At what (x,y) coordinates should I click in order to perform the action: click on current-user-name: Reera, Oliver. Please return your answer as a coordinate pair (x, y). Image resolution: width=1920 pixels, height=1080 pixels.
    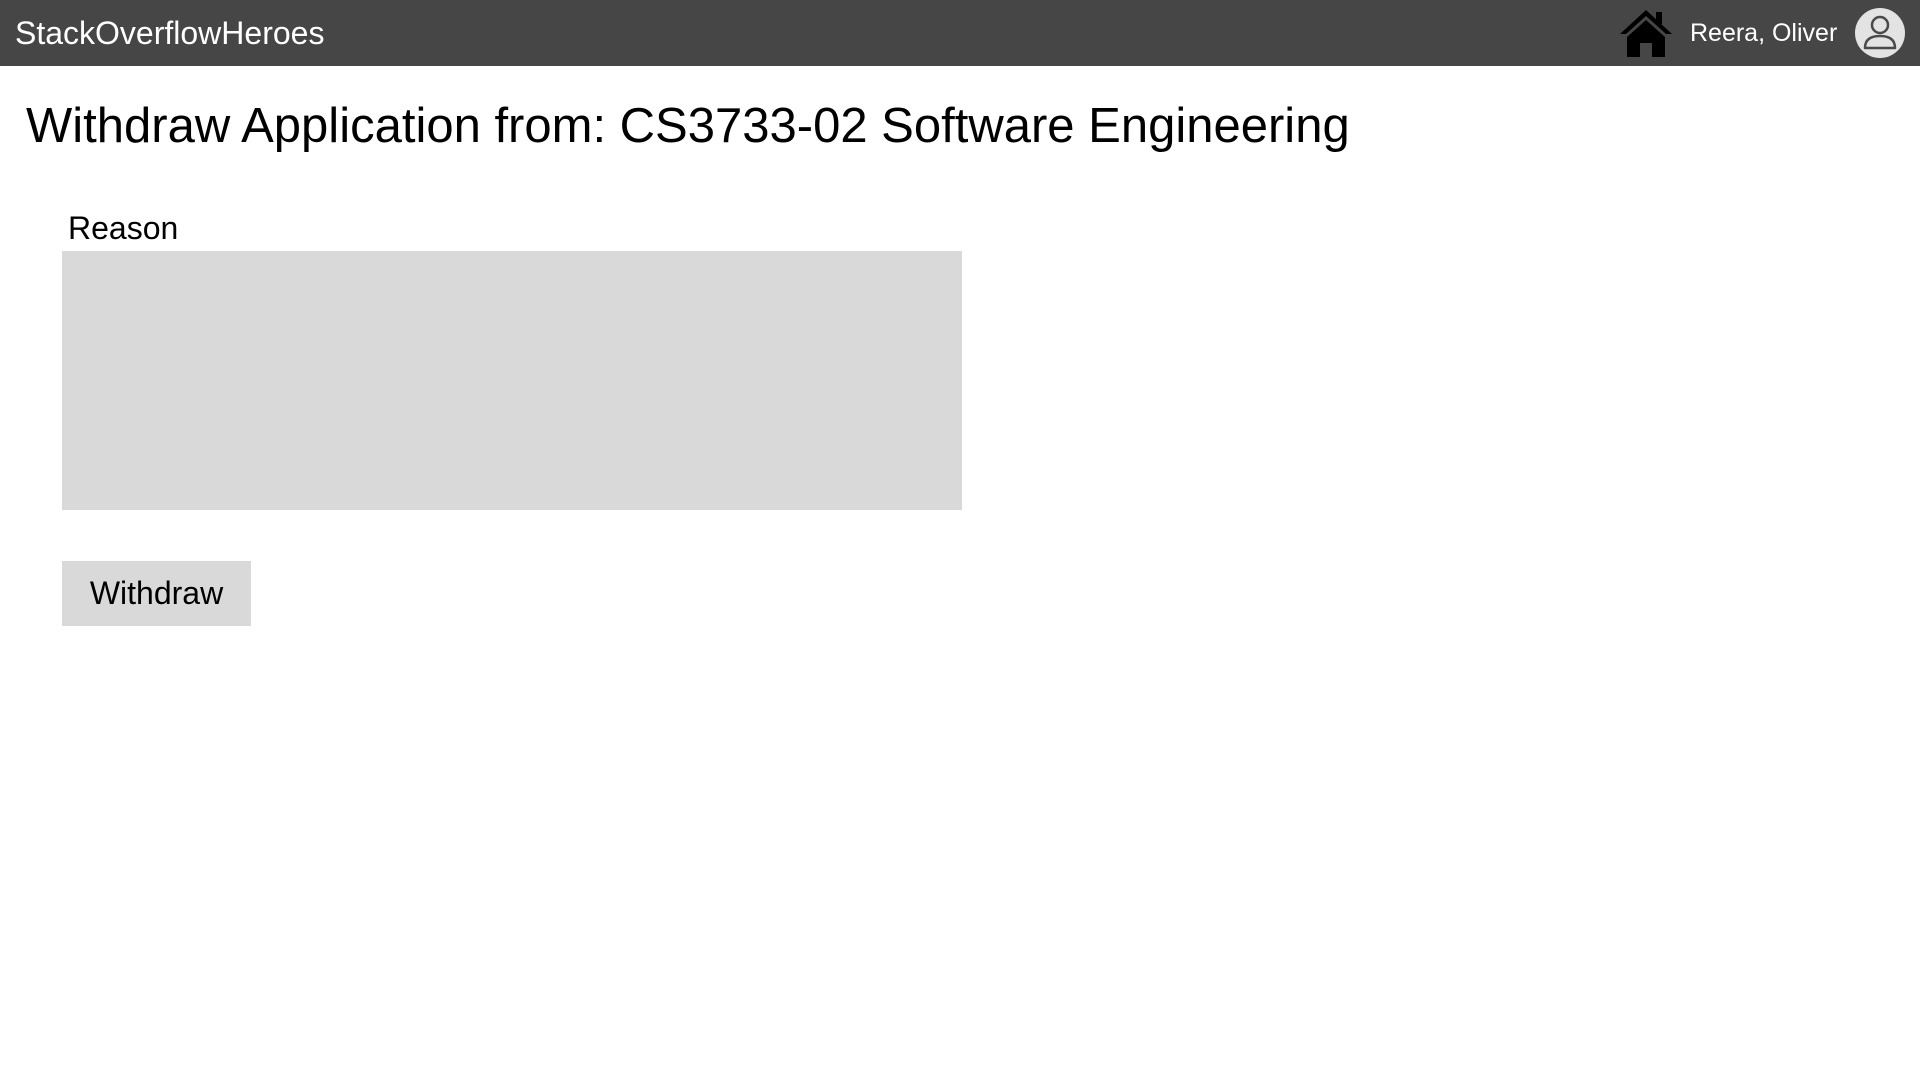
    Looking at the image, I should click on (1764, 33).